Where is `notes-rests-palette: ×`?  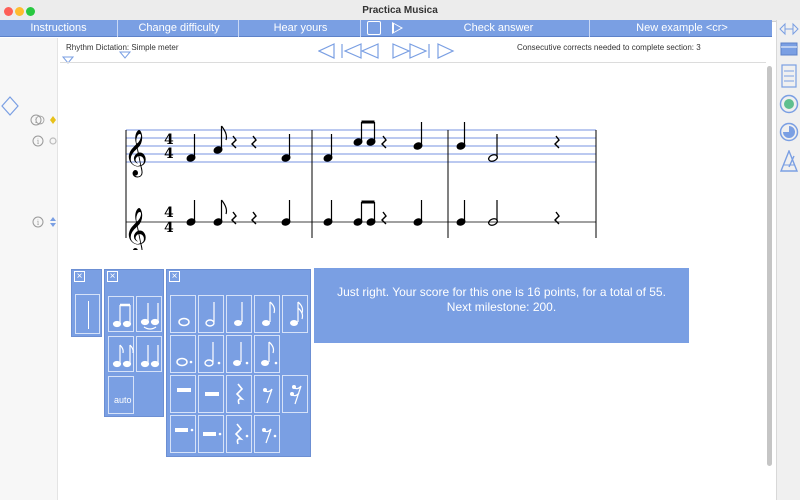
notes-rests-palette: × is located at coordinates (238, 363).